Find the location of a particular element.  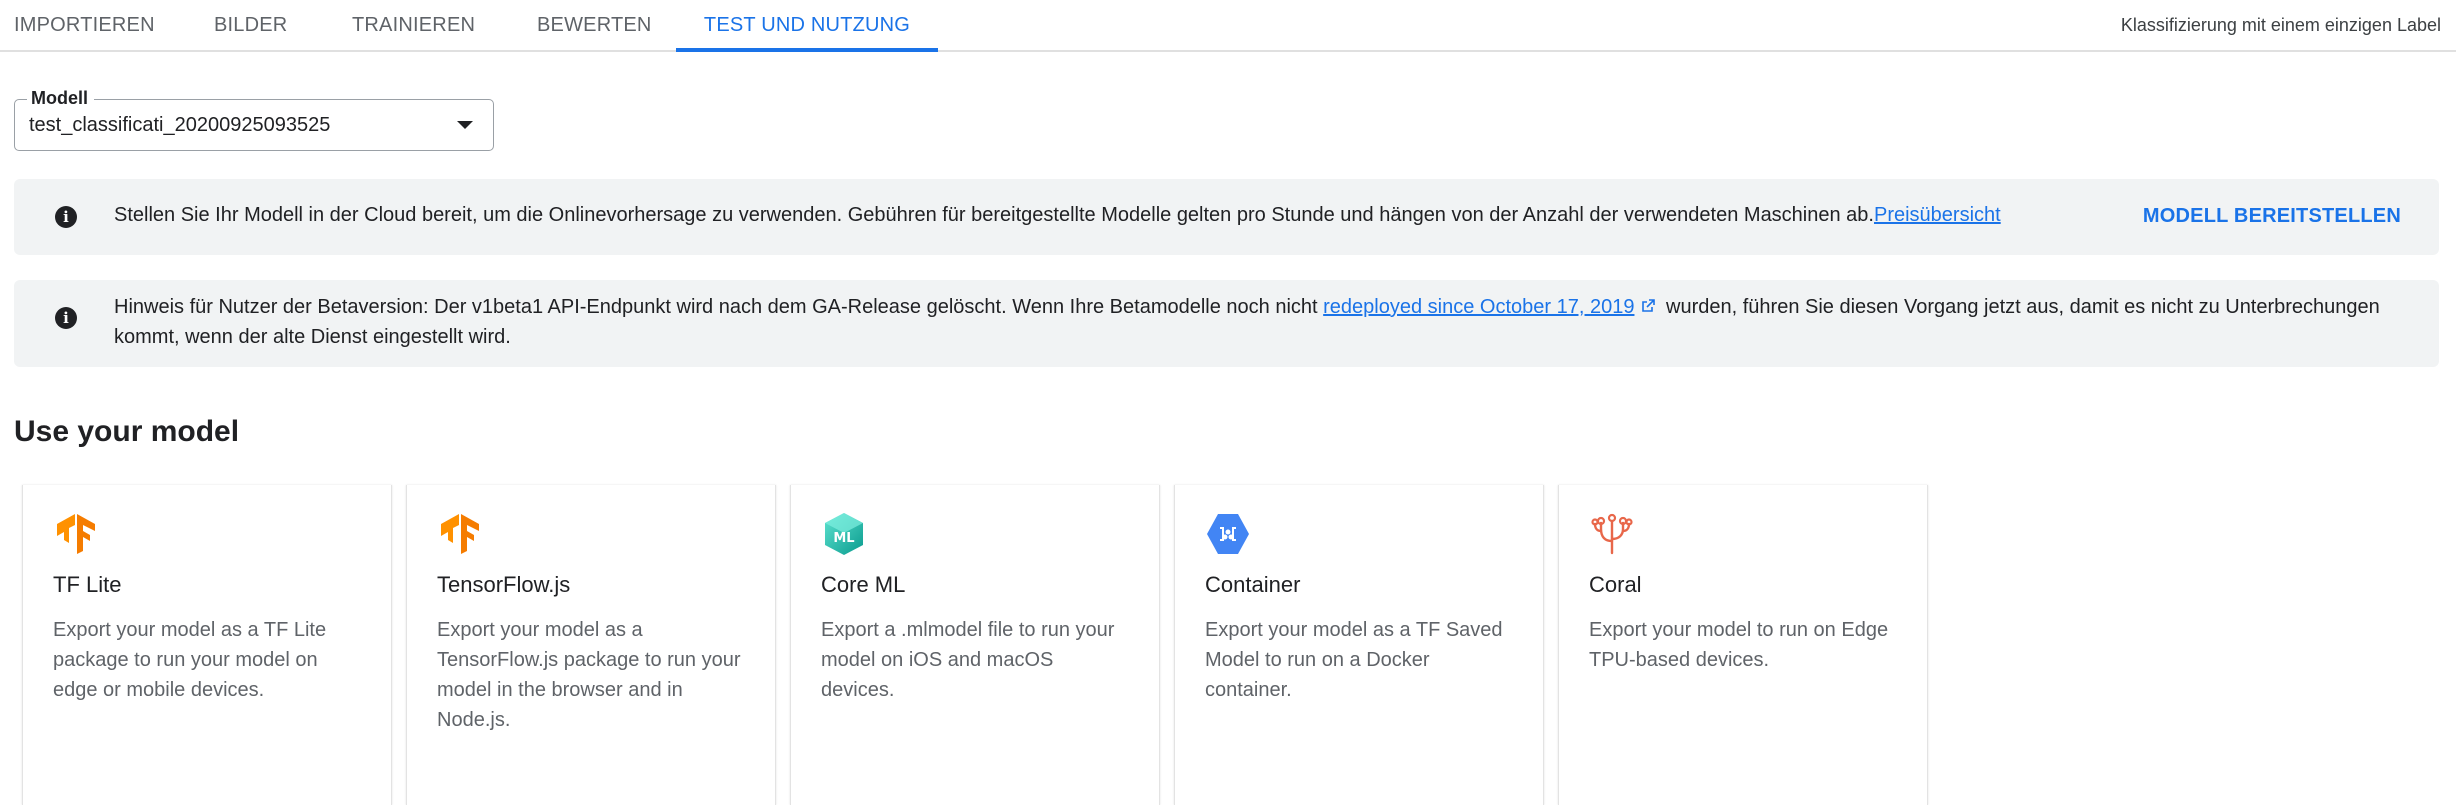

coreml-icon: ML is located at coordinates (844, 534).